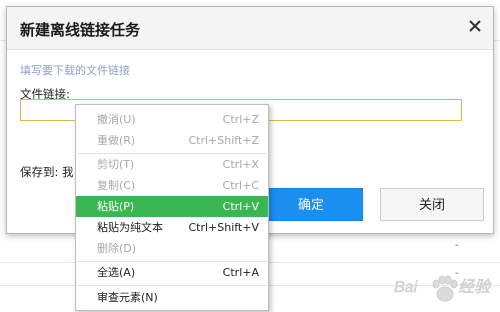 Image resolution: width=500 pixels, height=312 pixels. I want to click on menu-item-label: 剪切(T), so click(116, 164).